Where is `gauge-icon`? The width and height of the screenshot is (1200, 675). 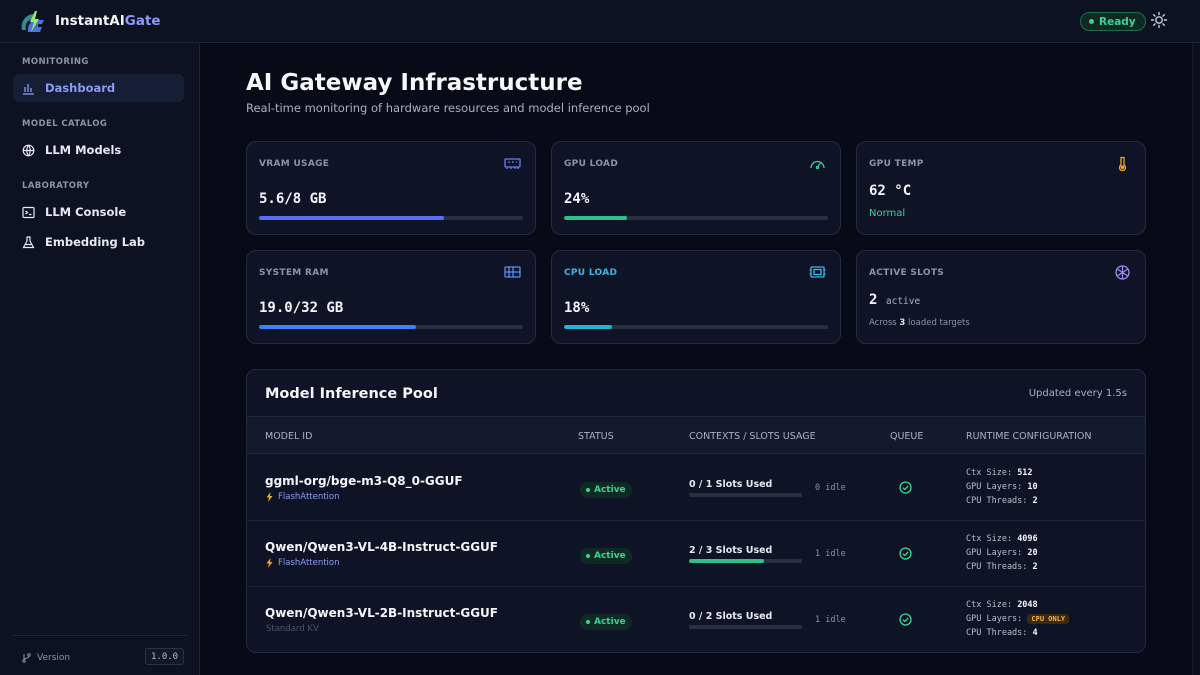
gauge-icon is located at coordinates (817, 165).